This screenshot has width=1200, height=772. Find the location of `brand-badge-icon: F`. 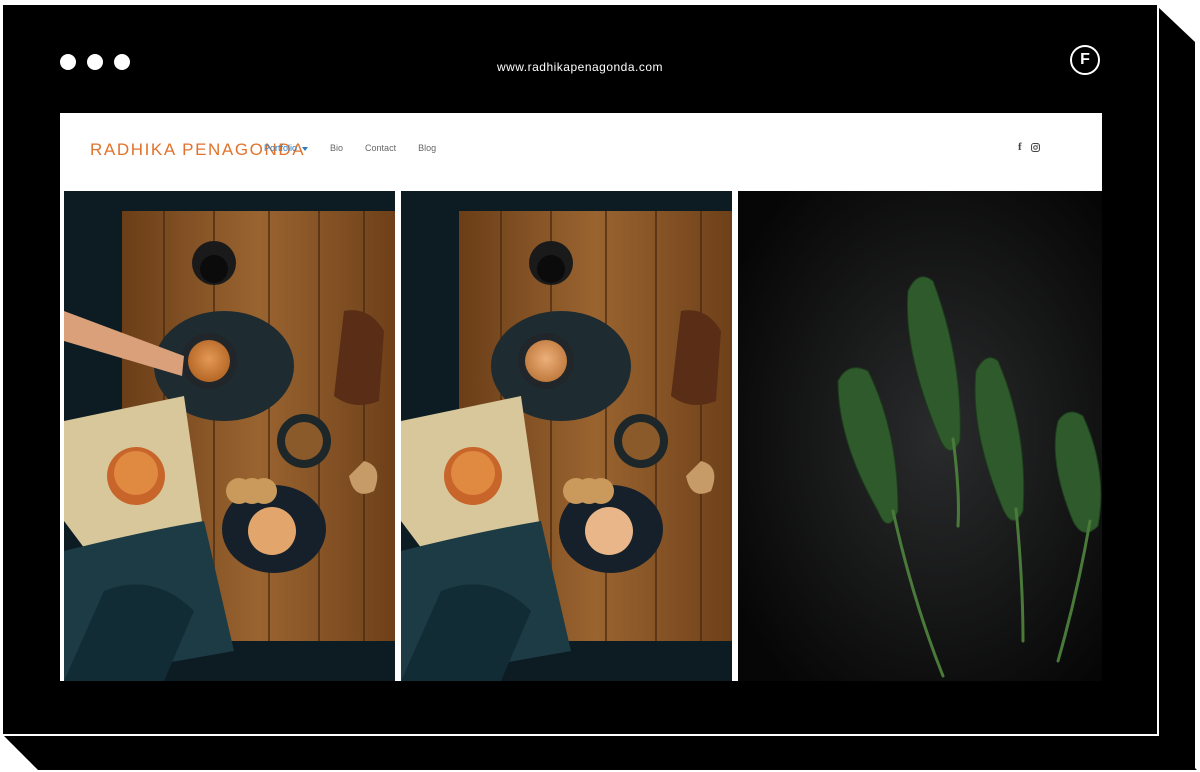

brand-badge-icon: F is located at coordinates (1085, 60).